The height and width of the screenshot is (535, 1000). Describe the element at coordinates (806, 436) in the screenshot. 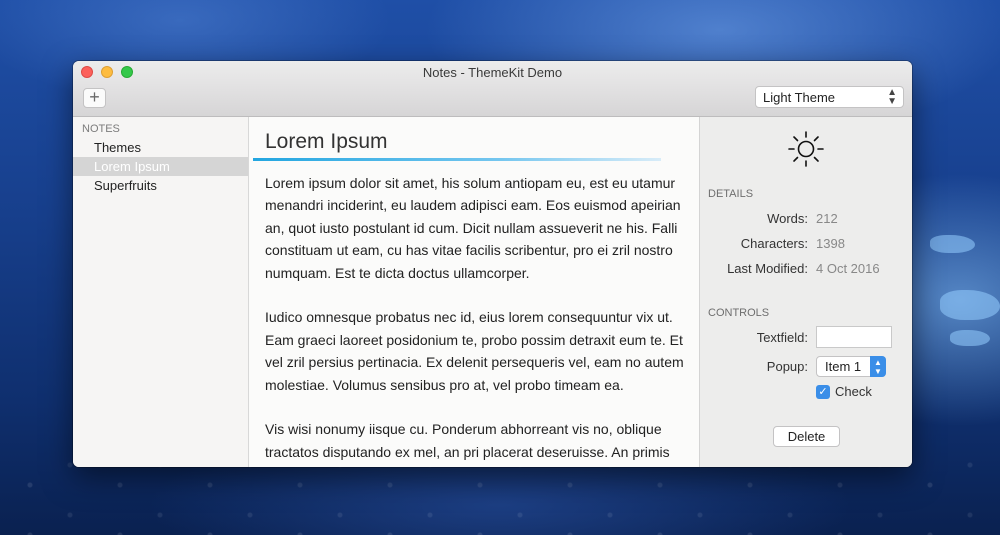

I see `delete-button: Delete` at that location.